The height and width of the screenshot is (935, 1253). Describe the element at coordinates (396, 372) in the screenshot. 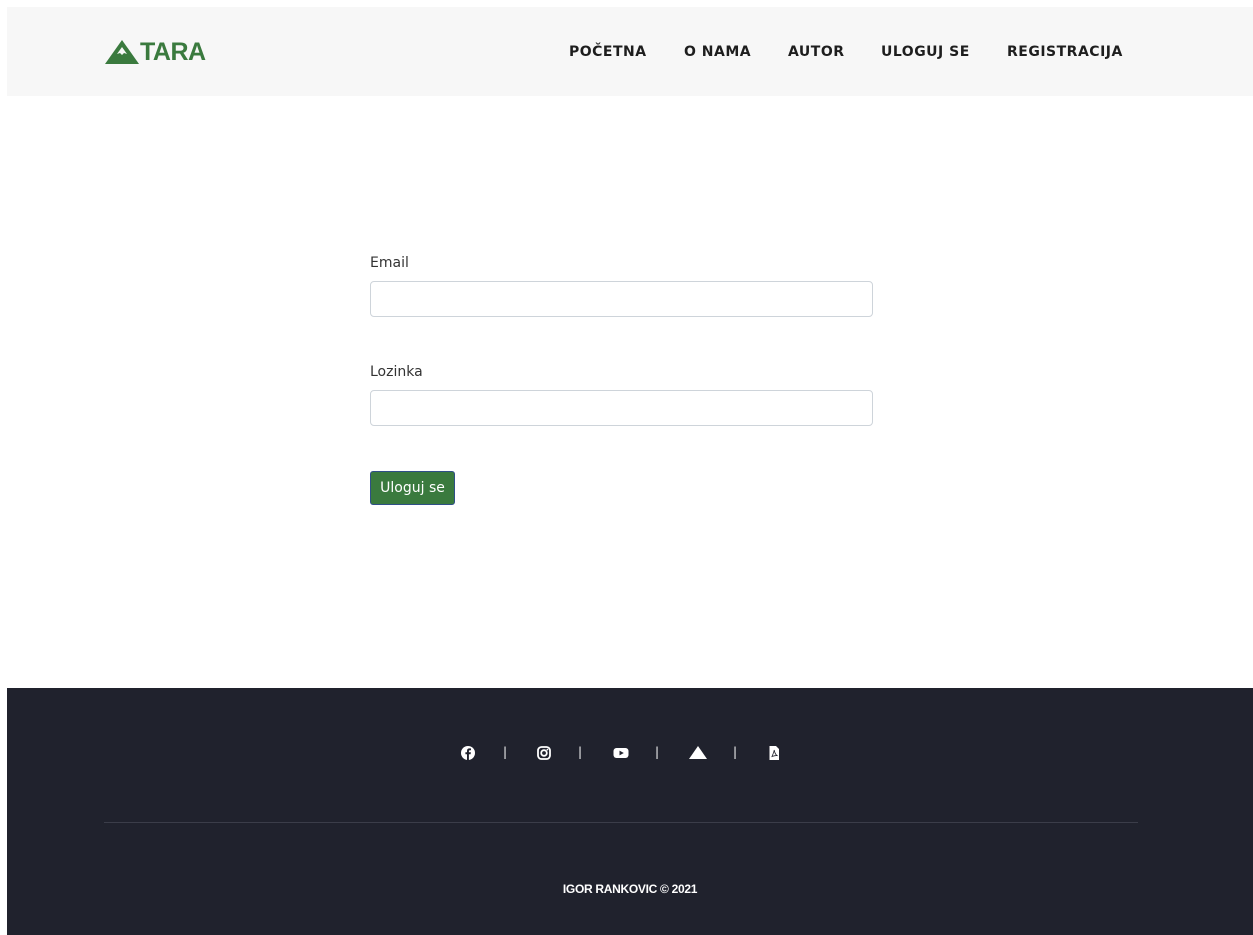

I see `password-label: Lozinka` at that location.